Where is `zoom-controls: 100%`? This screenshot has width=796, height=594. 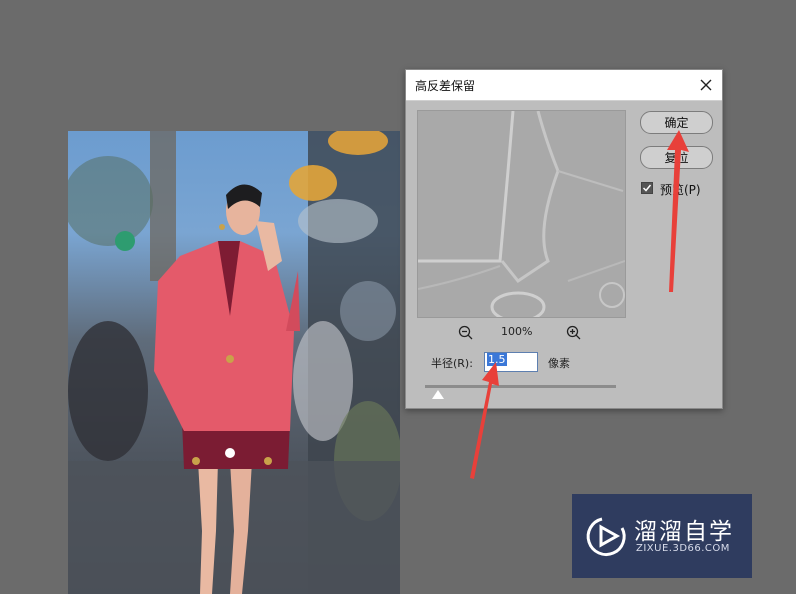 zoom-controls: 100% is located at coordinates (520, 333).